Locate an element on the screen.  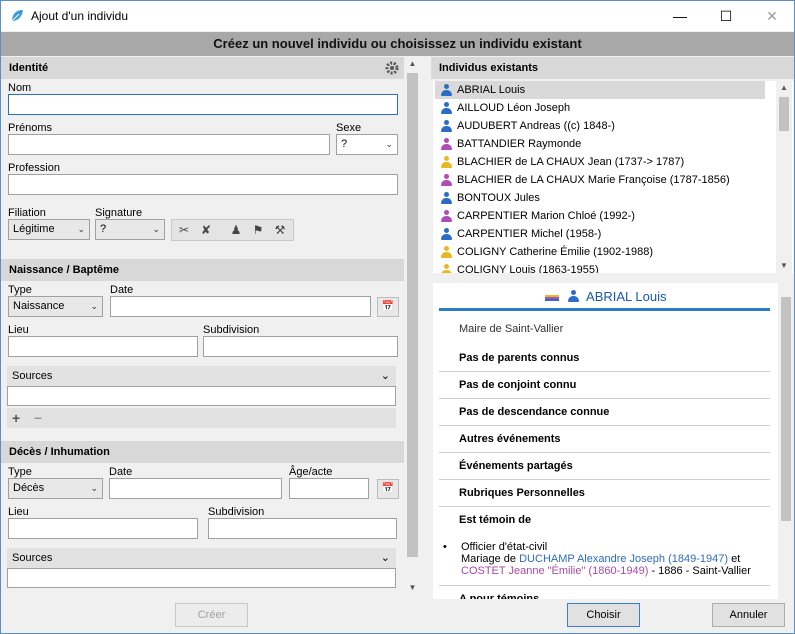
sexe-select: ? ⌄ is located at coordinates (367, 144).